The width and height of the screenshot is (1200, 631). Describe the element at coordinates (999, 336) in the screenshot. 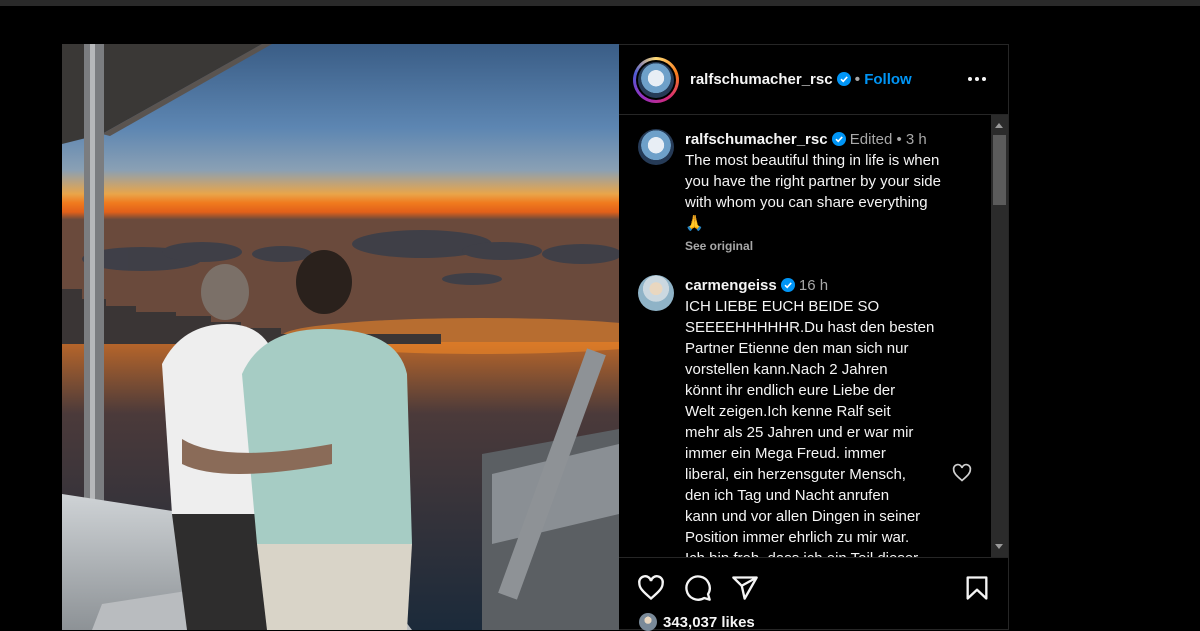

I see `comments-scrollbar` at that location.